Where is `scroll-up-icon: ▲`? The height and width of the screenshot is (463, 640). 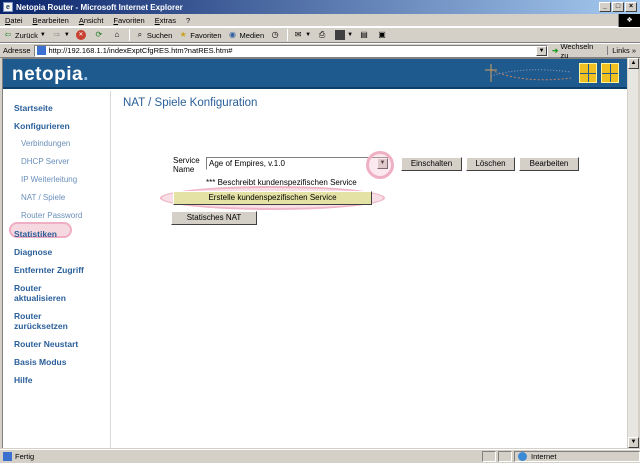
scroll-up-icon: ▲ is located at coordinates (633, 63).